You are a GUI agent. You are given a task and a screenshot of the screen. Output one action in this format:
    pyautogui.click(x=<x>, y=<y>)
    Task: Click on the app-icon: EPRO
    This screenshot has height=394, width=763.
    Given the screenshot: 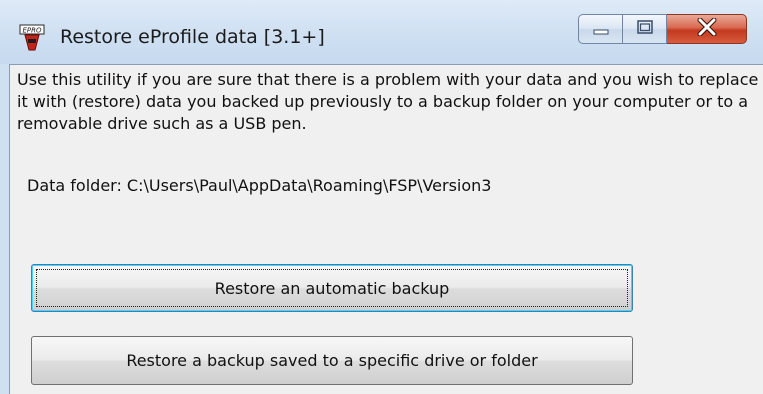 What is the action you would take?
    pyautogui.click(x=32, y=38)
    